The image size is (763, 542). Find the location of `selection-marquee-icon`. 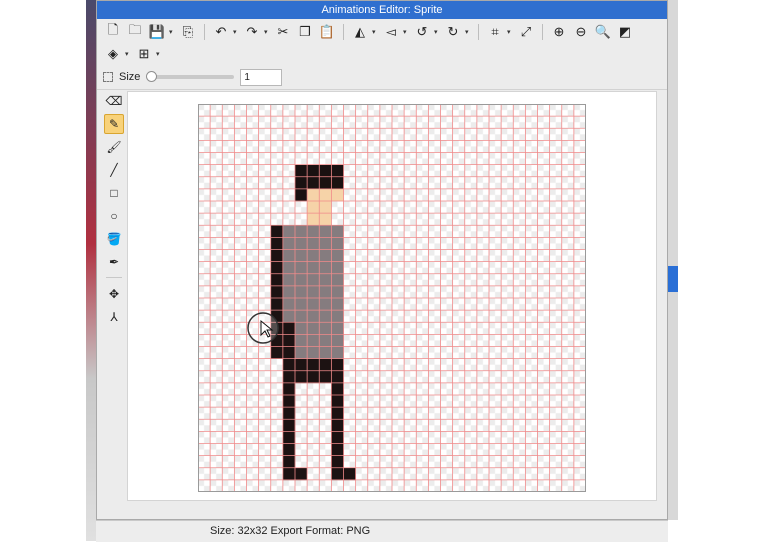

selection-marquee-icon is located at coordinates (108, 77).